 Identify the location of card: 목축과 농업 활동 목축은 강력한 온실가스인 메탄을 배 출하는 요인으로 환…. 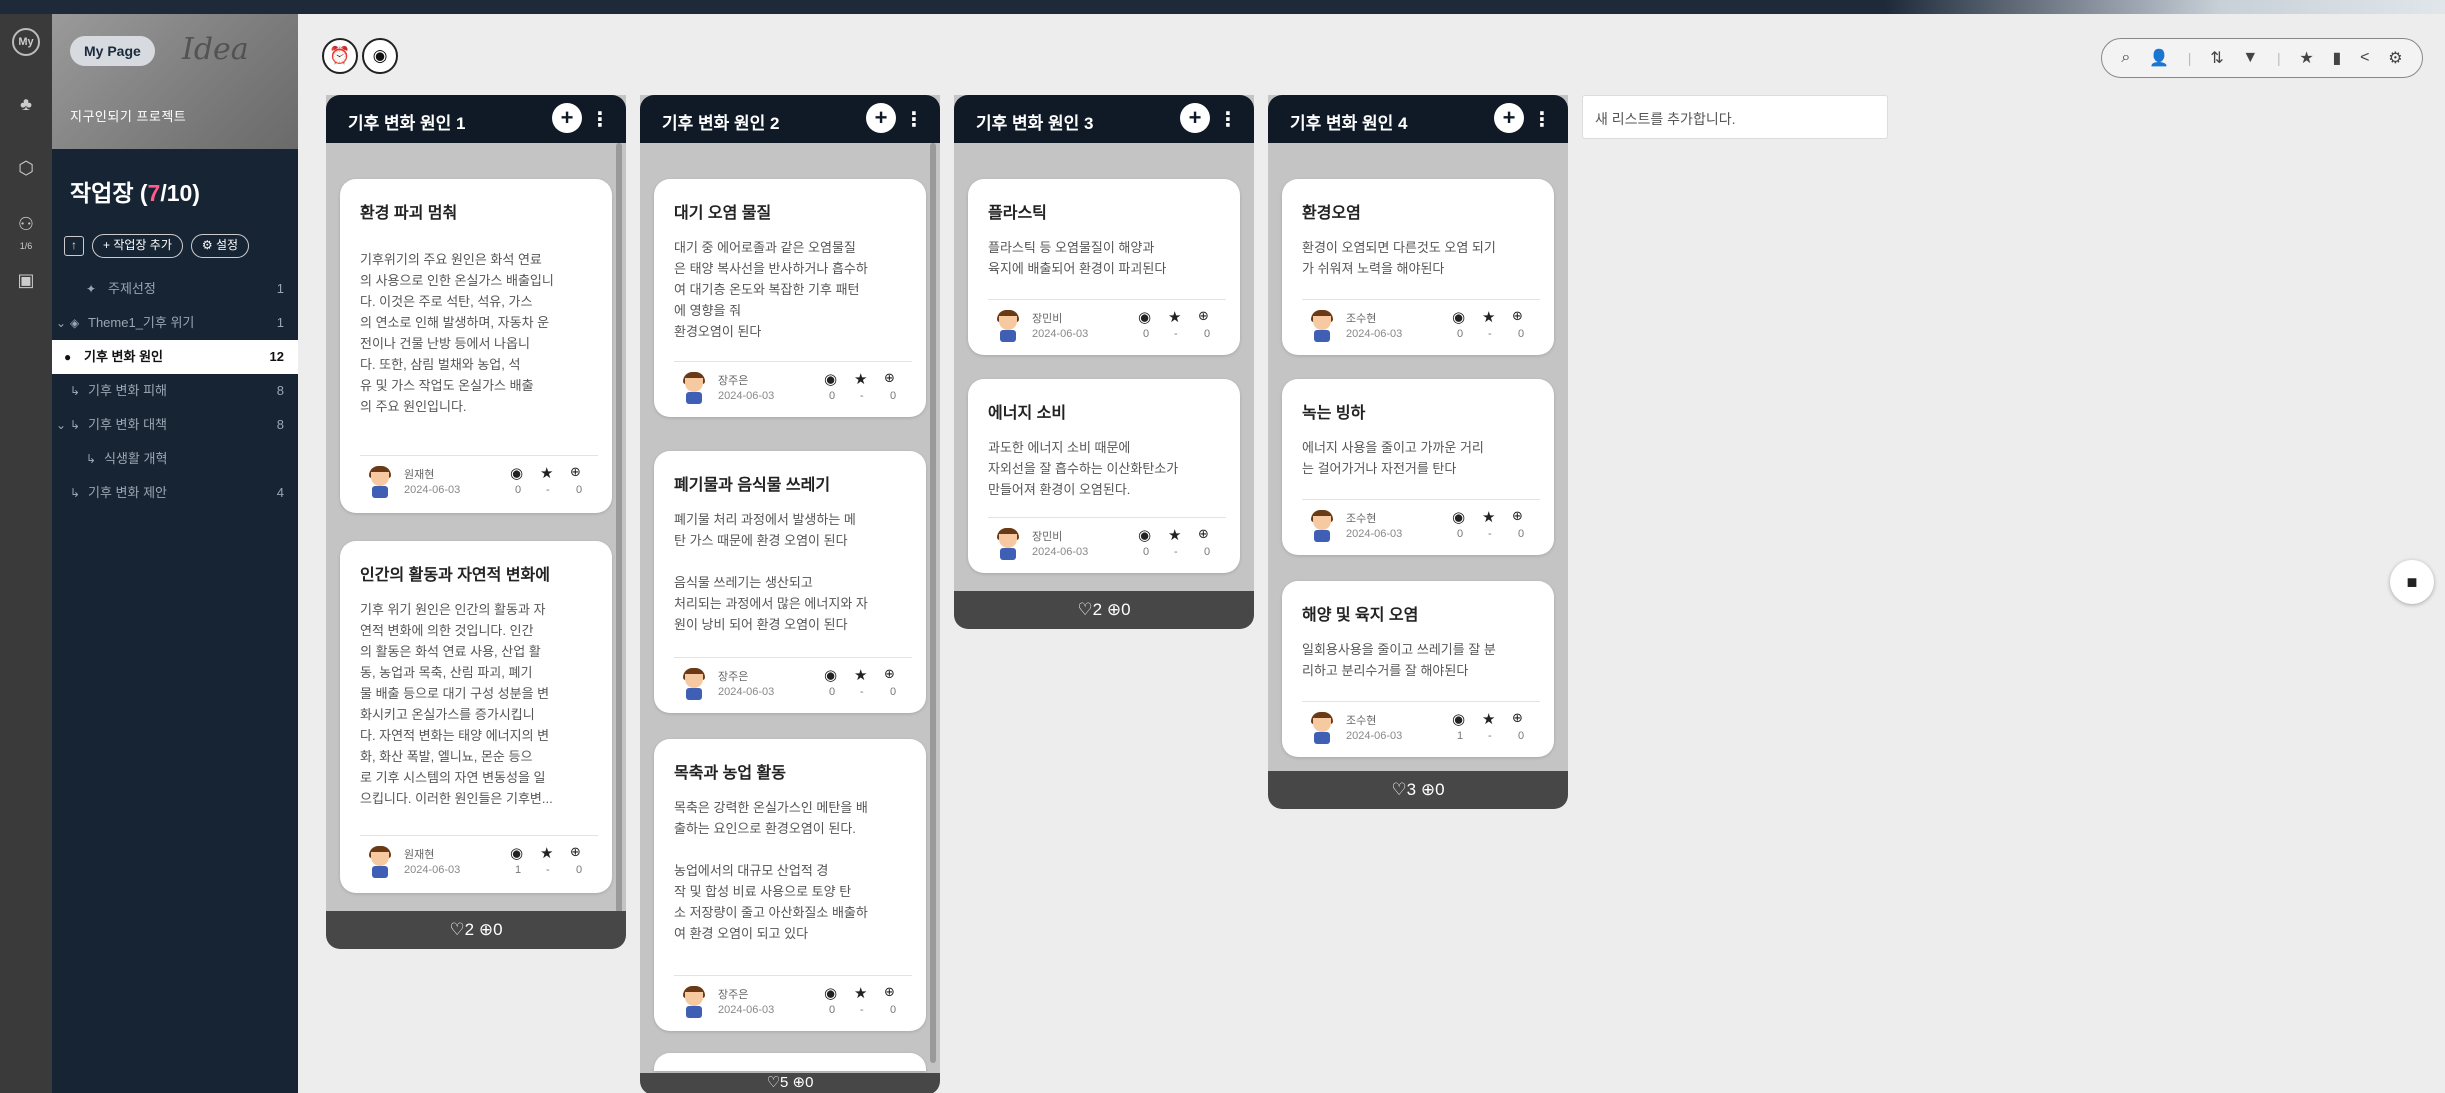
(790, 885).